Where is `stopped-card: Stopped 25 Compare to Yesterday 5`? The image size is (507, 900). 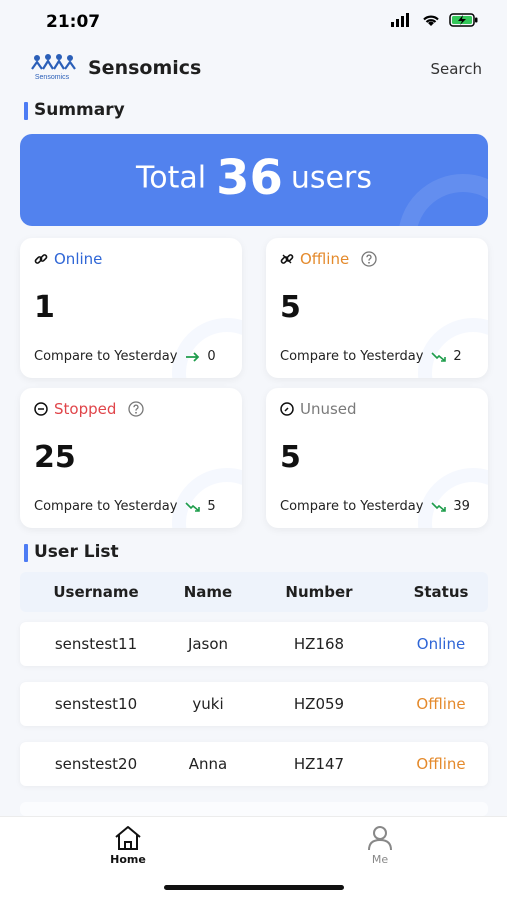
stopped-card: Stopped 25 Compare to Yesterday 5 is located at coordinates (131, 458).